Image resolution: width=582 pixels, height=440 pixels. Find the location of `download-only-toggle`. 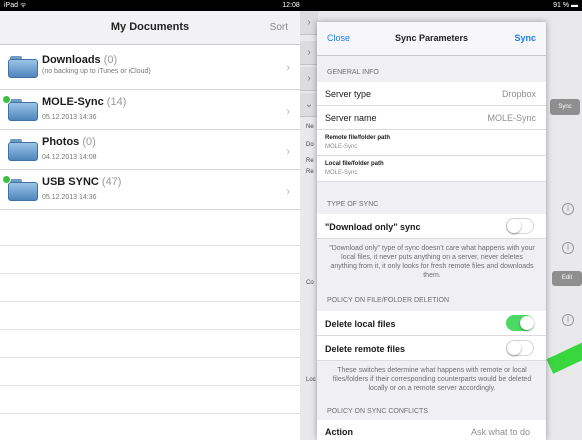

download-only-toggle is located at coordinates (520, 226).